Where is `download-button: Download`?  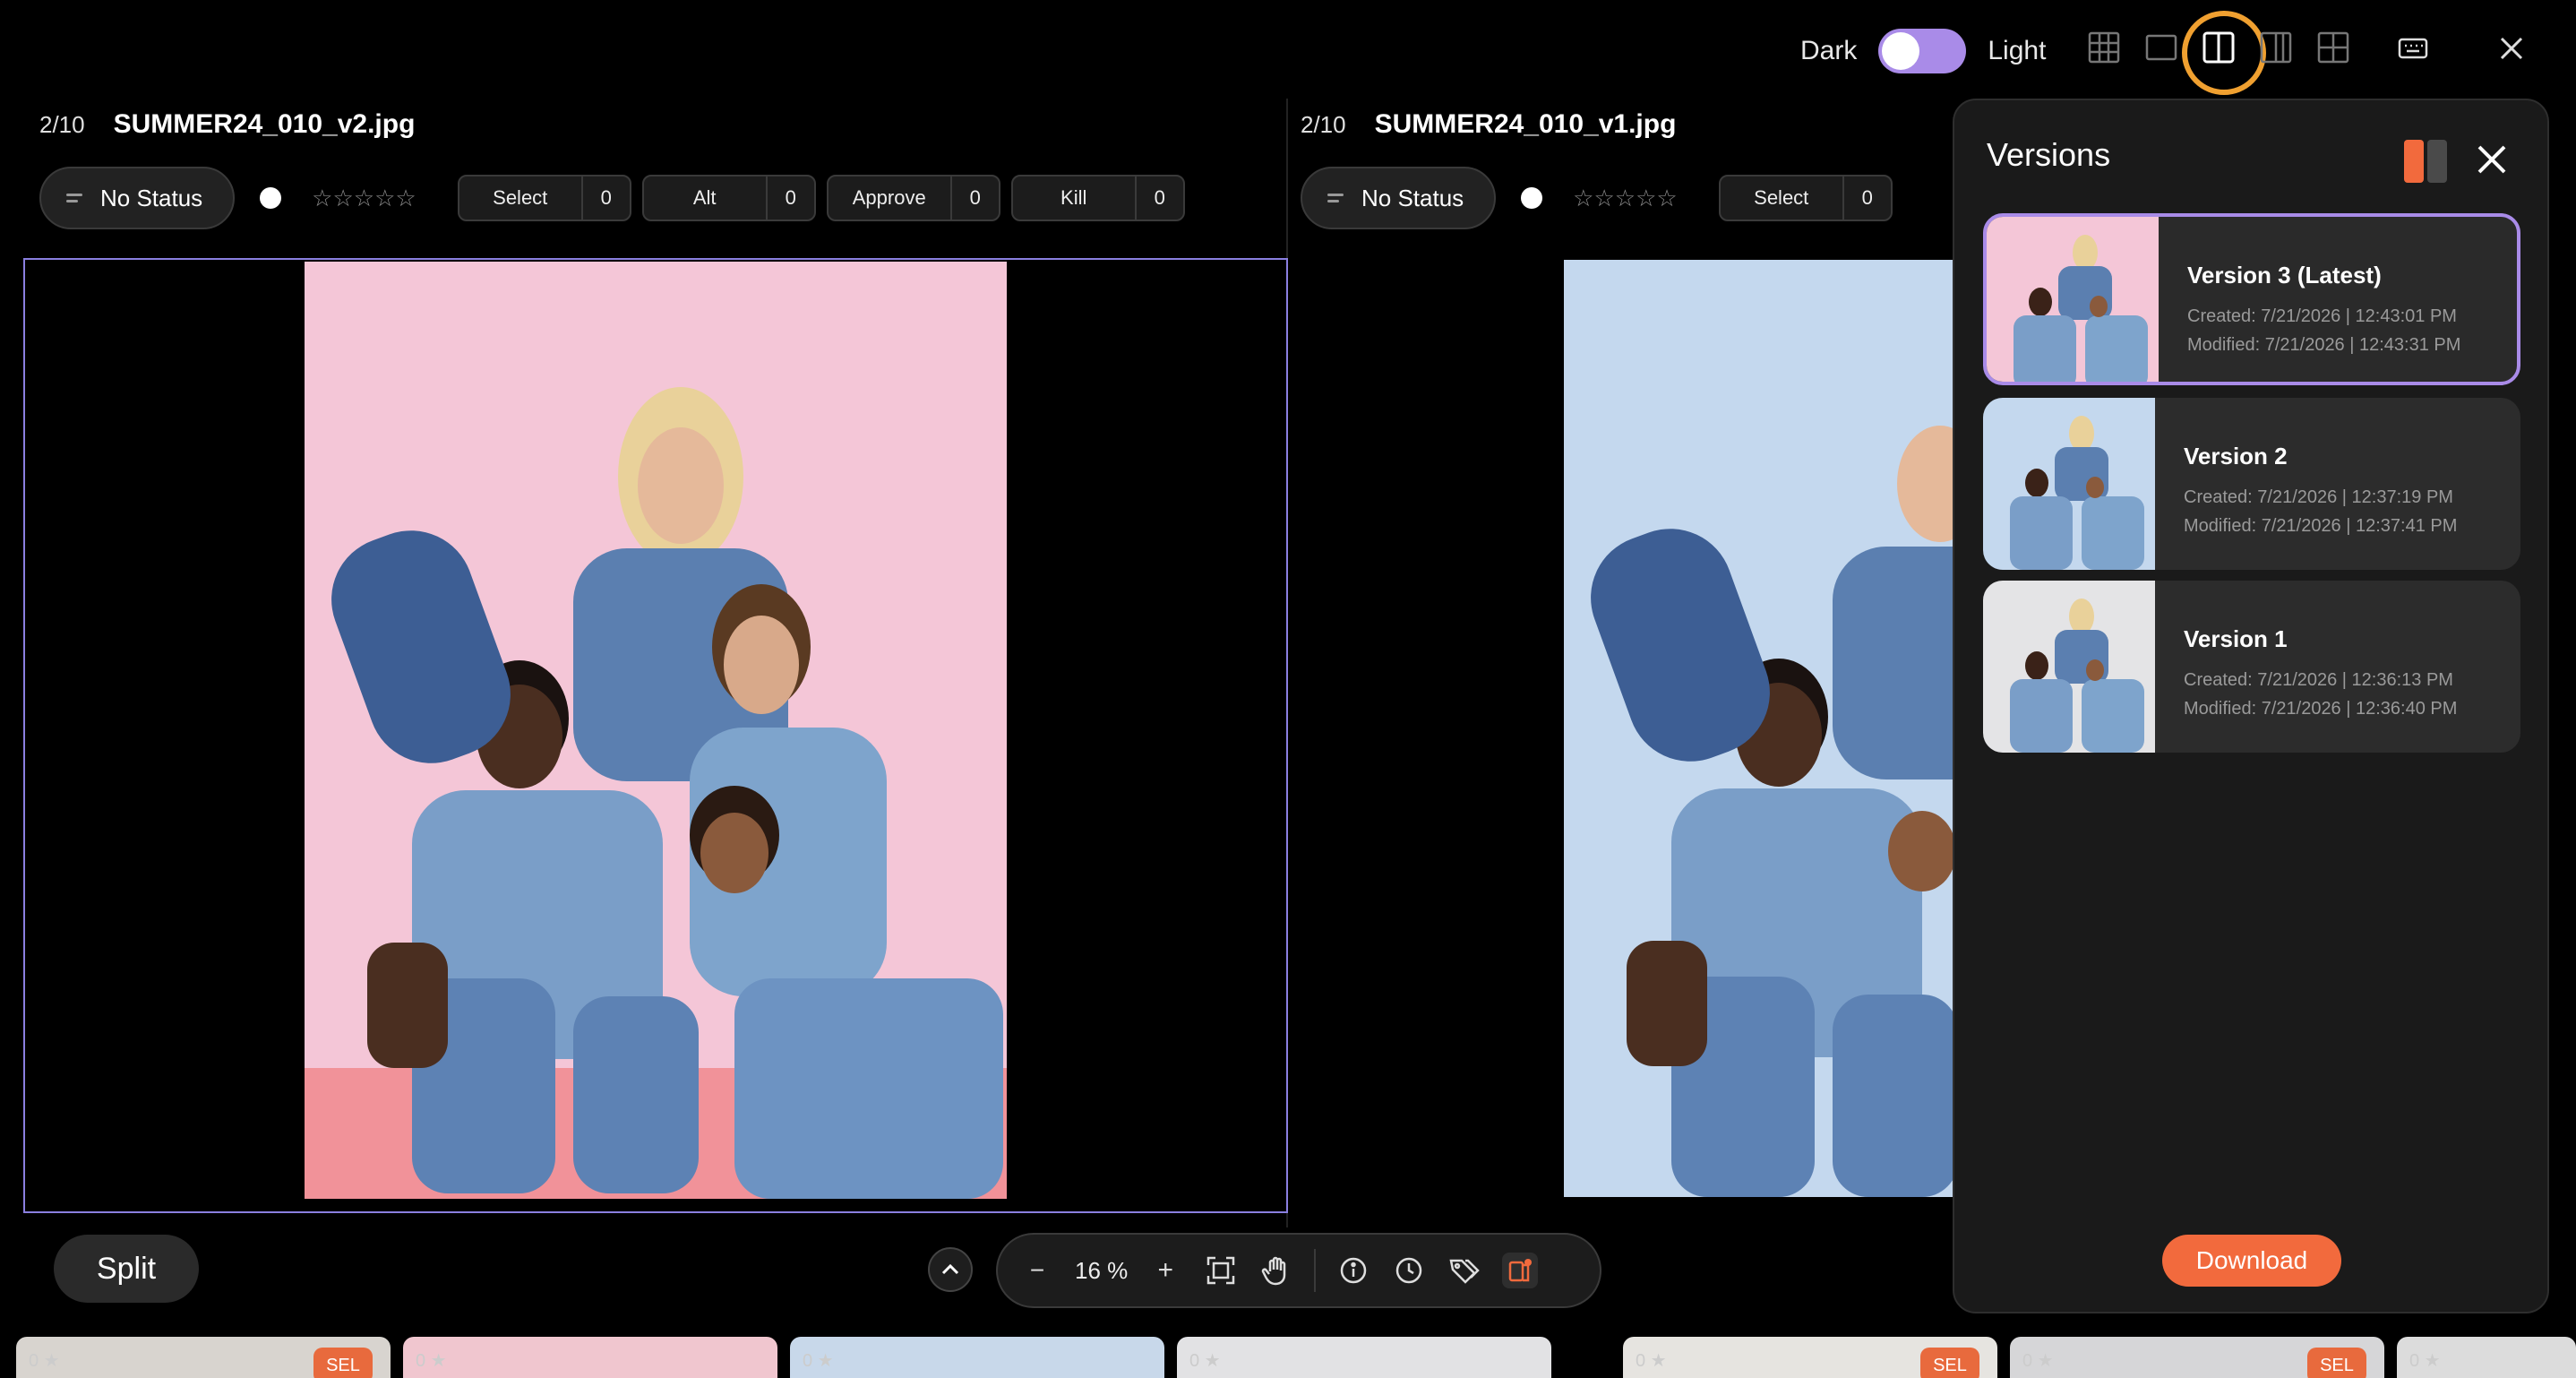
download-button: Download is located at coordinates (2251, 1261).